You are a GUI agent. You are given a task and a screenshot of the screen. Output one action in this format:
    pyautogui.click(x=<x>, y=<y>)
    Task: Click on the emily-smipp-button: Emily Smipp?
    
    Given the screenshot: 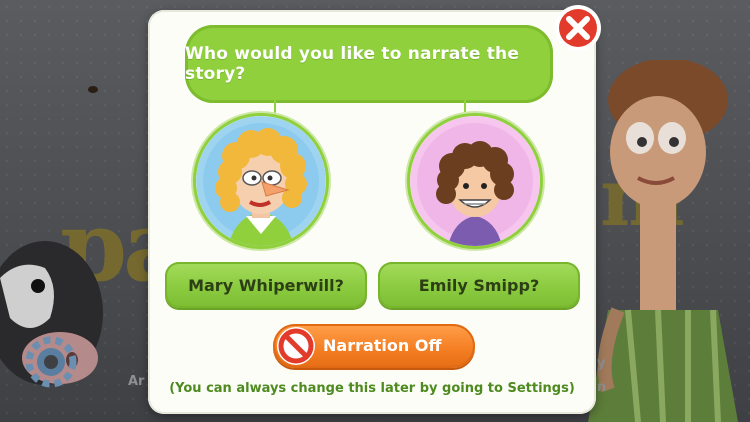 What is the action you would take?
    pyautogui.click(x=479, y=285)
    